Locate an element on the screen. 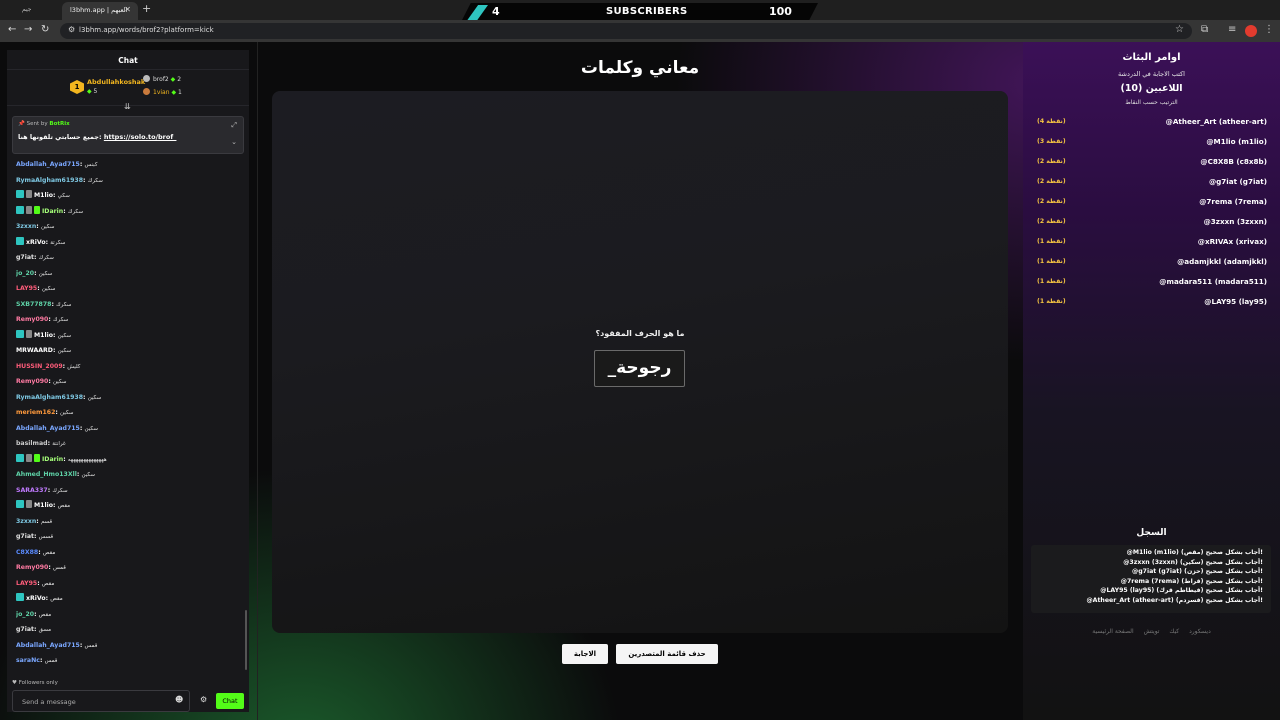 The width and height of the screenshot is (1280, 720). log-entry: @3zxxn (3zxxn) أجاب بشكل صحيح (سكين)! is located at coordinates (1193, 562).